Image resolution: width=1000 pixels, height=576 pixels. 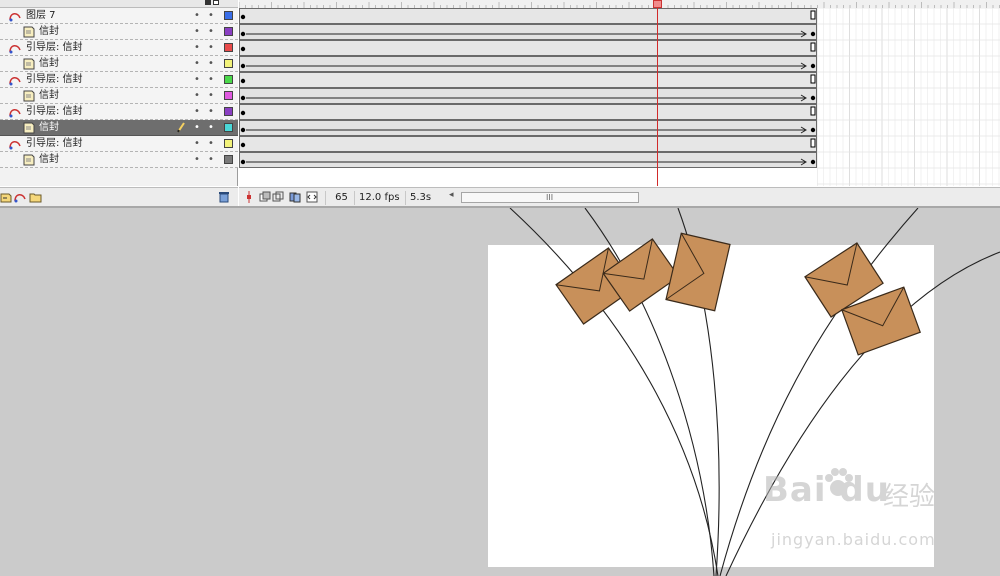 I want to click on insert-layer-icon, so click(x=6, y=197).